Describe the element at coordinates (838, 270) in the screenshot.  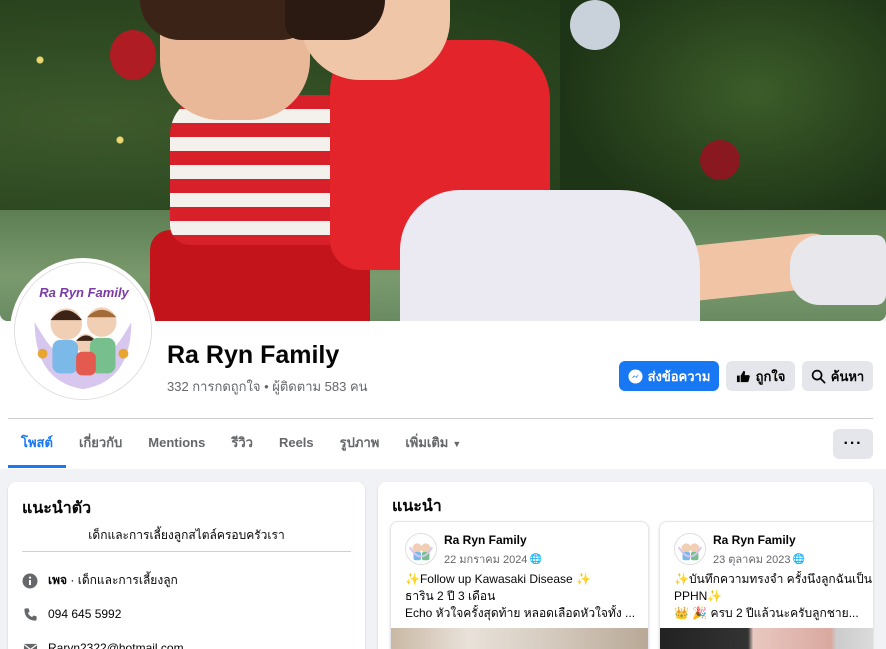
I see `girl-shoe` at that location.